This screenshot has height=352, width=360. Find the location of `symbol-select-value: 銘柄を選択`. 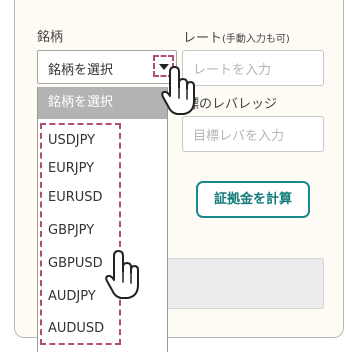

symbol-select-value: 銘柄を選択 is located at coordinates (81, 70).